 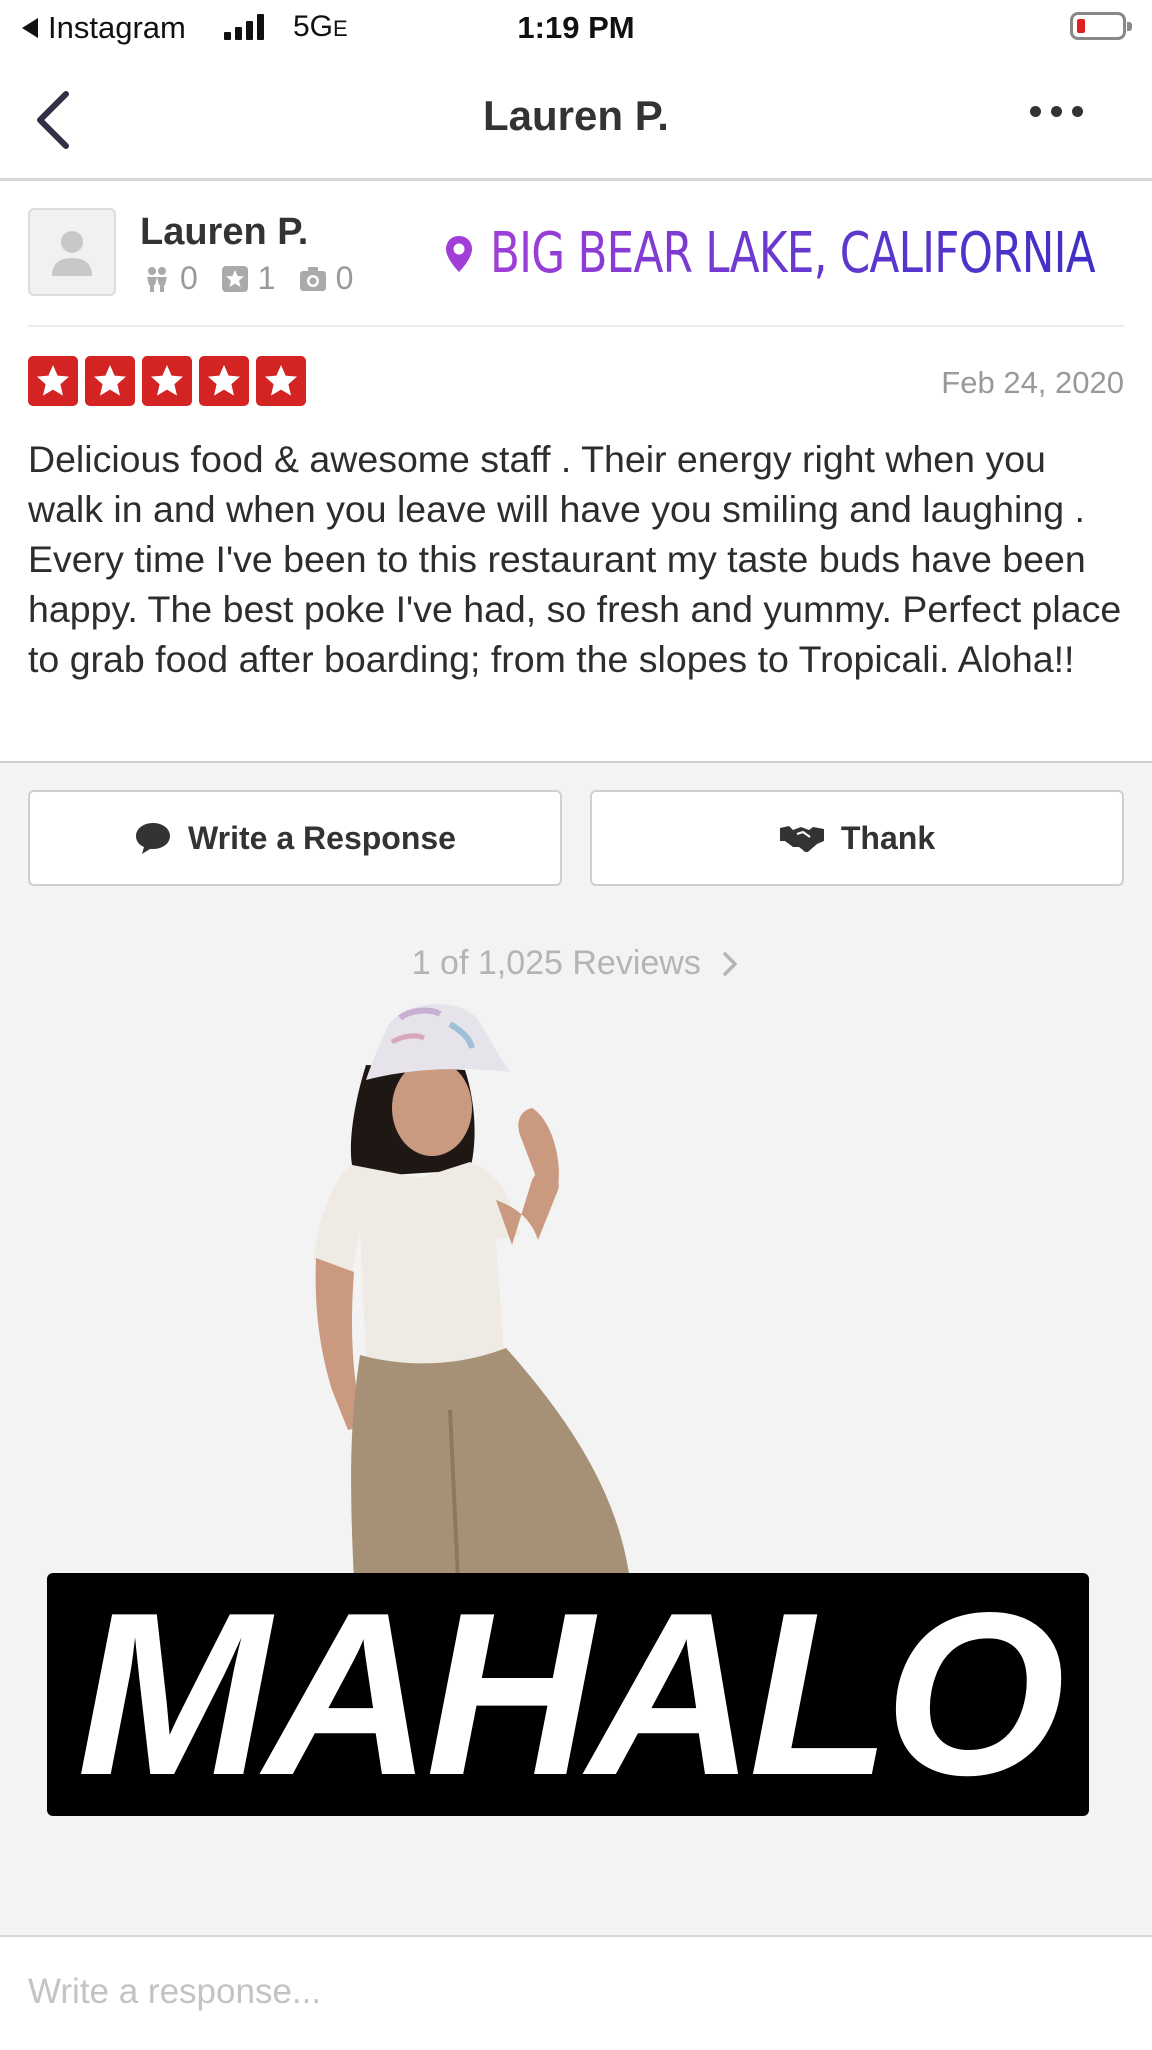 I want to click on photos-count: 0, so click(x=344, y=278).